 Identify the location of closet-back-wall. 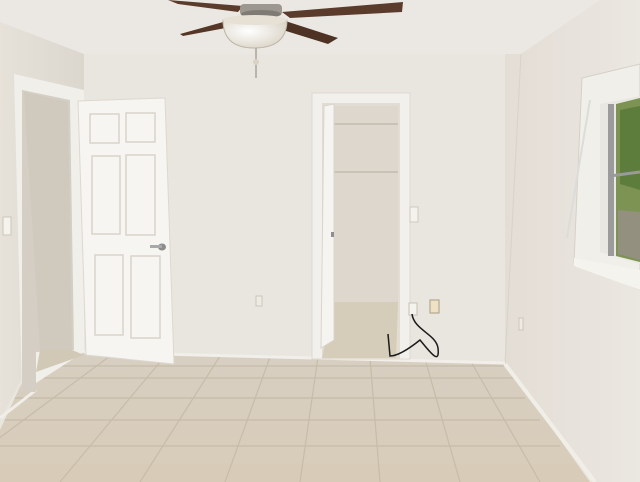
(366, 204).